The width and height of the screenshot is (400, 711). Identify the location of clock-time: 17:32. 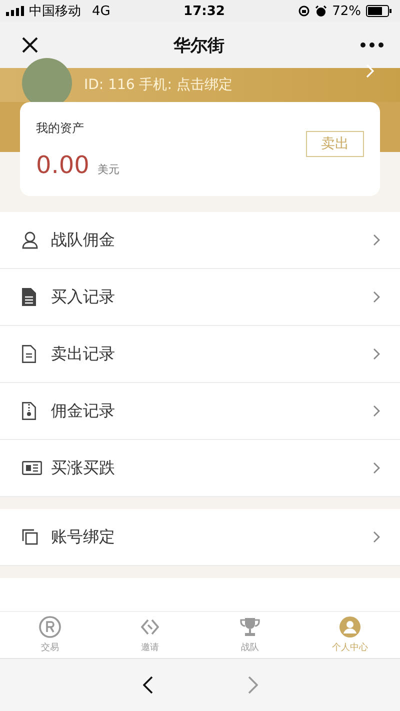
(204, 11).